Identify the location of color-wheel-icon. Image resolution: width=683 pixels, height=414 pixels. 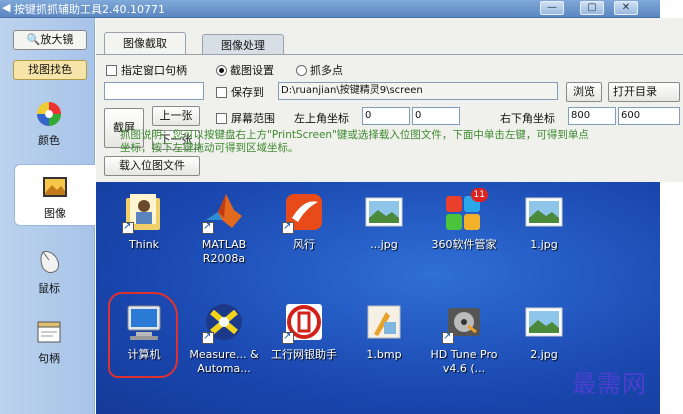
(49, 114).